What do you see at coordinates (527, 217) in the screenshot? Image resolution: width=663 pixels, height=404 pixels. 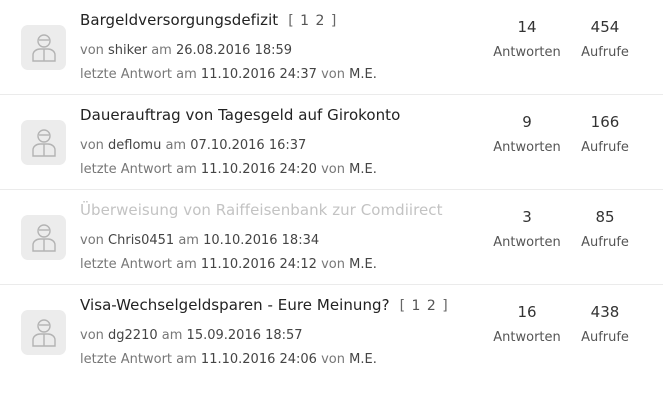 I see `answers-count: 3` at bounding box center [527, 217].